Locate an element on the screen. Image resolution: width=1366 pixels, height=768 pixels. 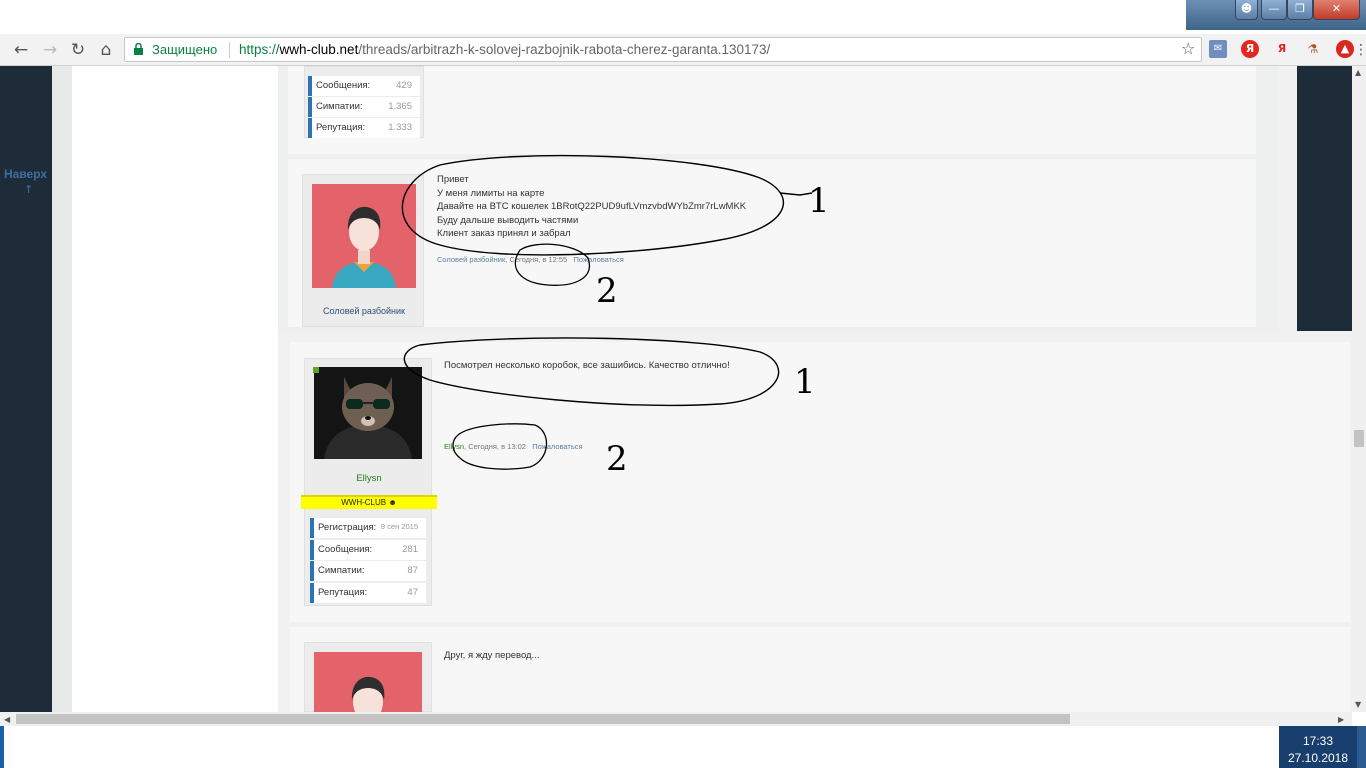
stat-row: Сообщения: 429 is located at coordinates (364, 86).